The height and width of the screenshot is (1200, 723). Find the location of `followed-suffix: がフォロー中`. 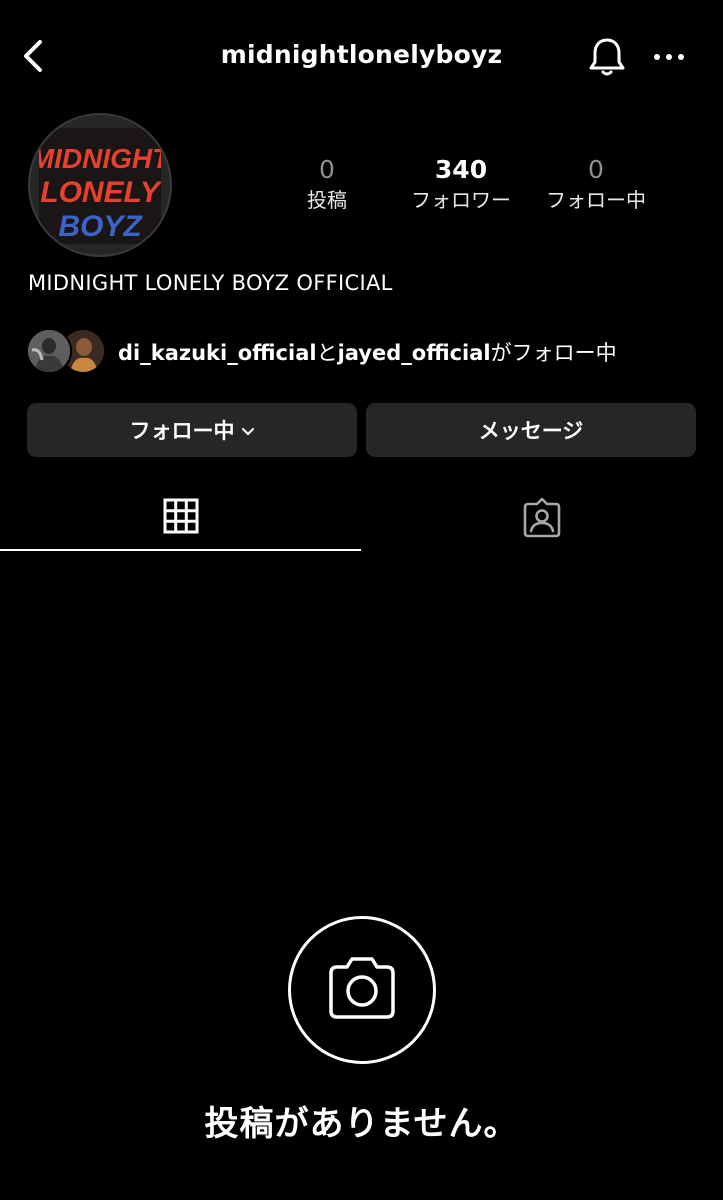

followed-suffix: がフォロー中 is located at coordinates (553, 353).